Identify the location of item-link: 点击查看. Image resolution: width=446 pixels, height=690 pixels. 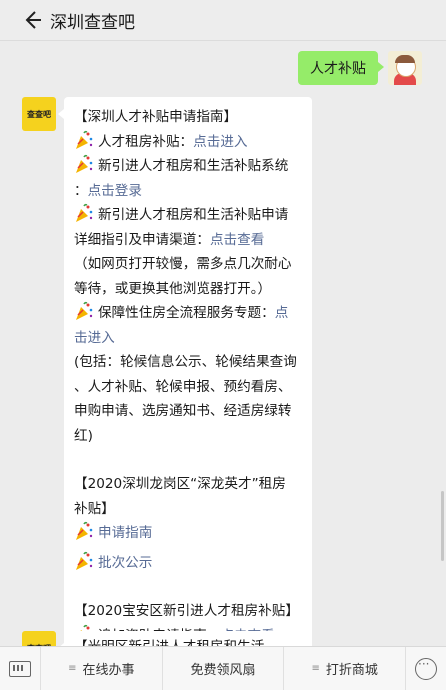
(237, 240).